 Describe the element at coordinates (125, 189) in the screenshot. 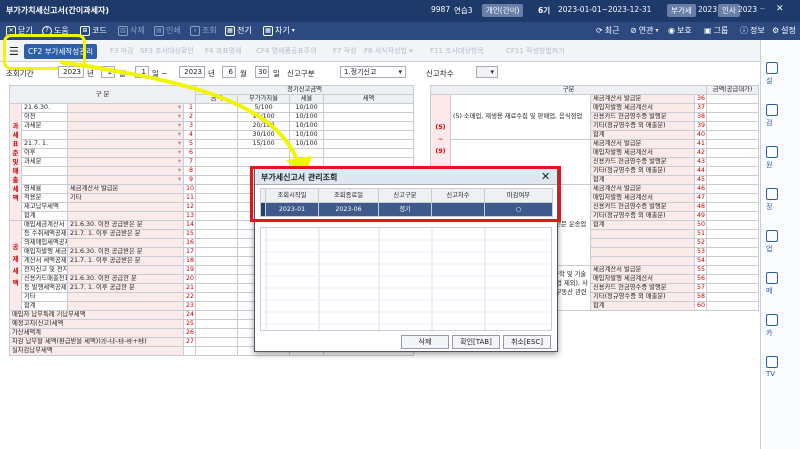

I see `row-sub-label: 세금계산서 발급분` at that location.